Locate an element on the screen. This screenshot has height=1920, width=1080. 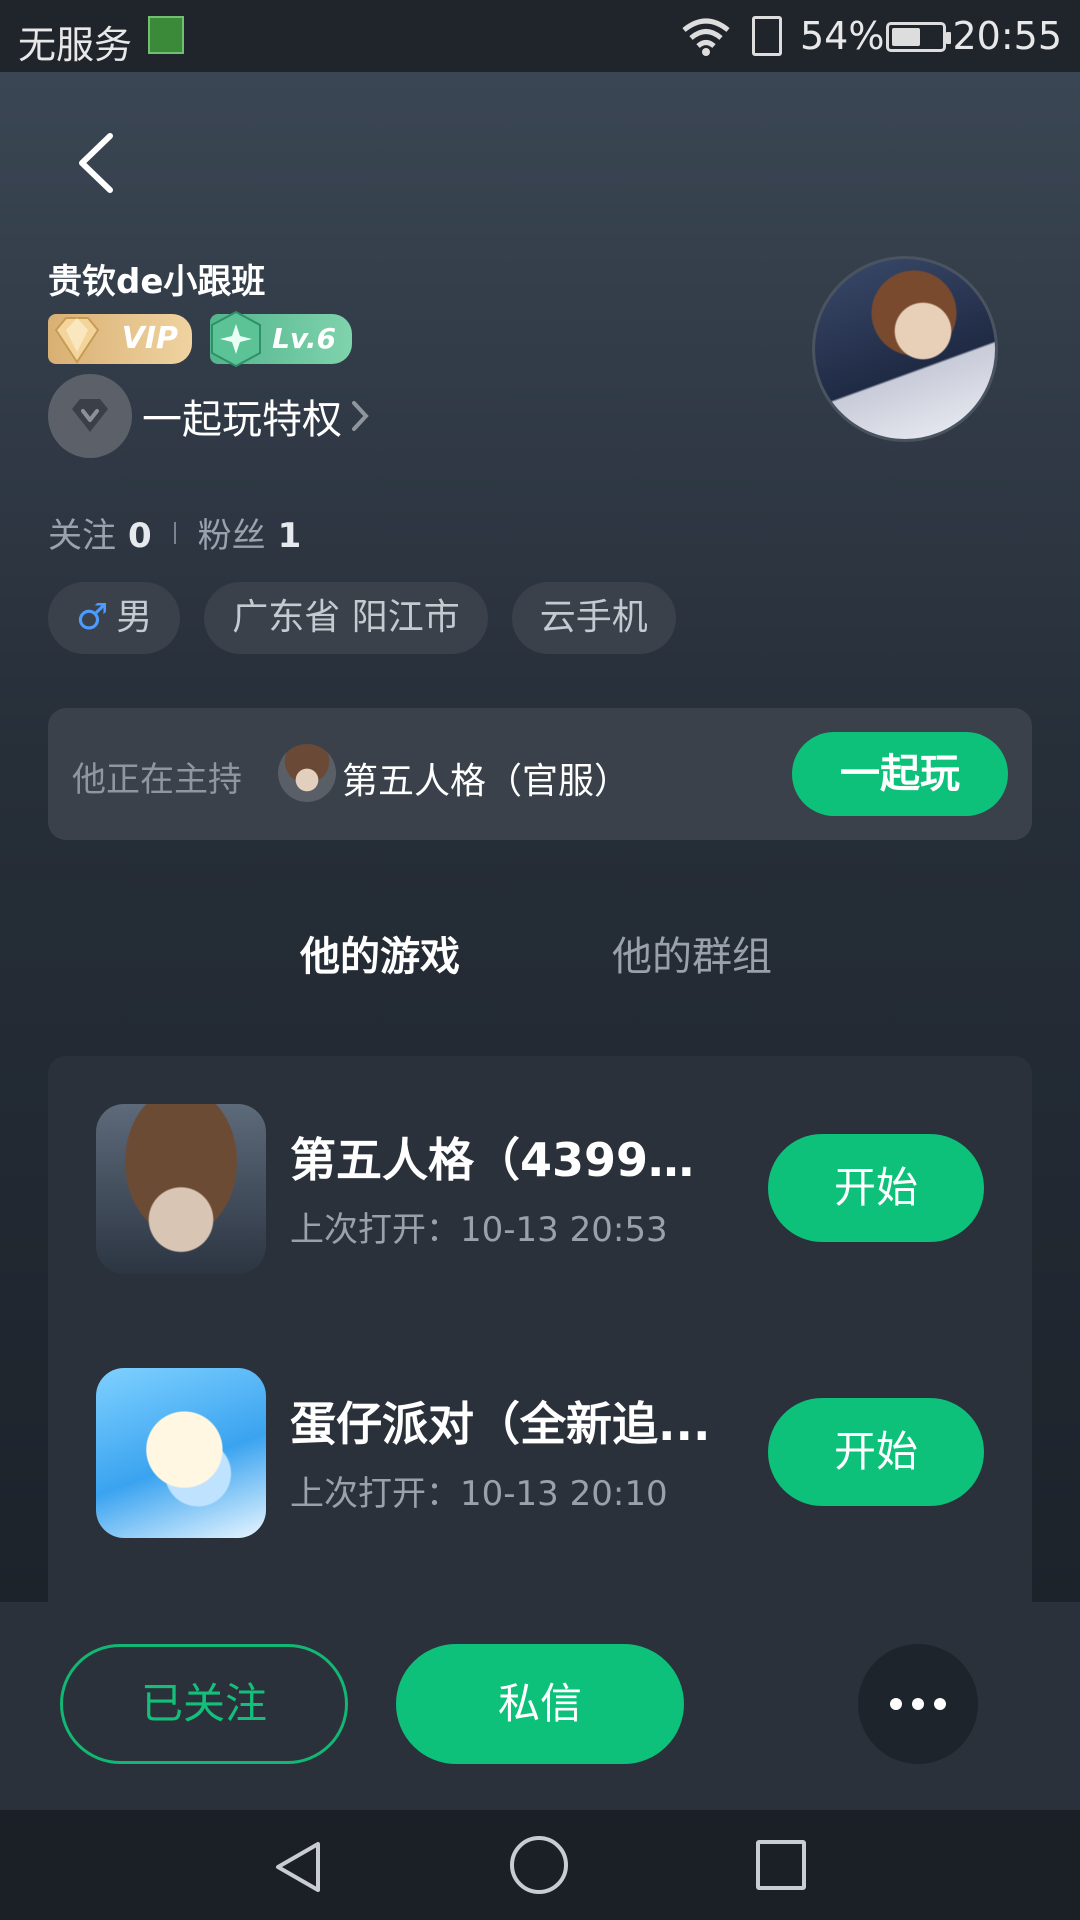
avatar is located at coordinates (905, 349).